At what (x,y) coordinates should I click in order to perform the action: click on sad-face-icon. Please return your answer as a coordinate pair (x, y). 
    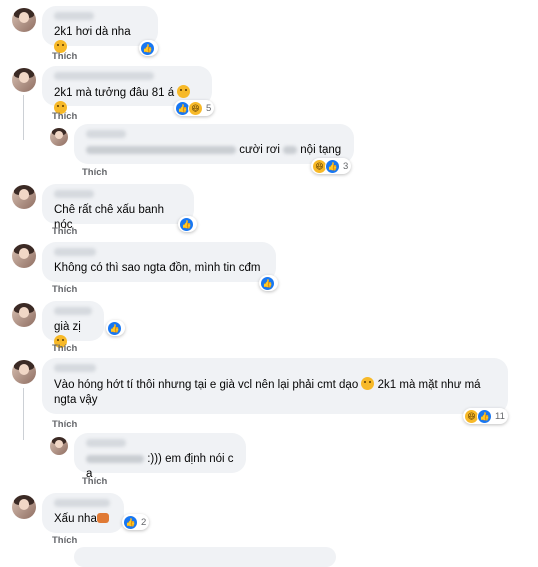
    Looking at the image, I should click on (368, 383).